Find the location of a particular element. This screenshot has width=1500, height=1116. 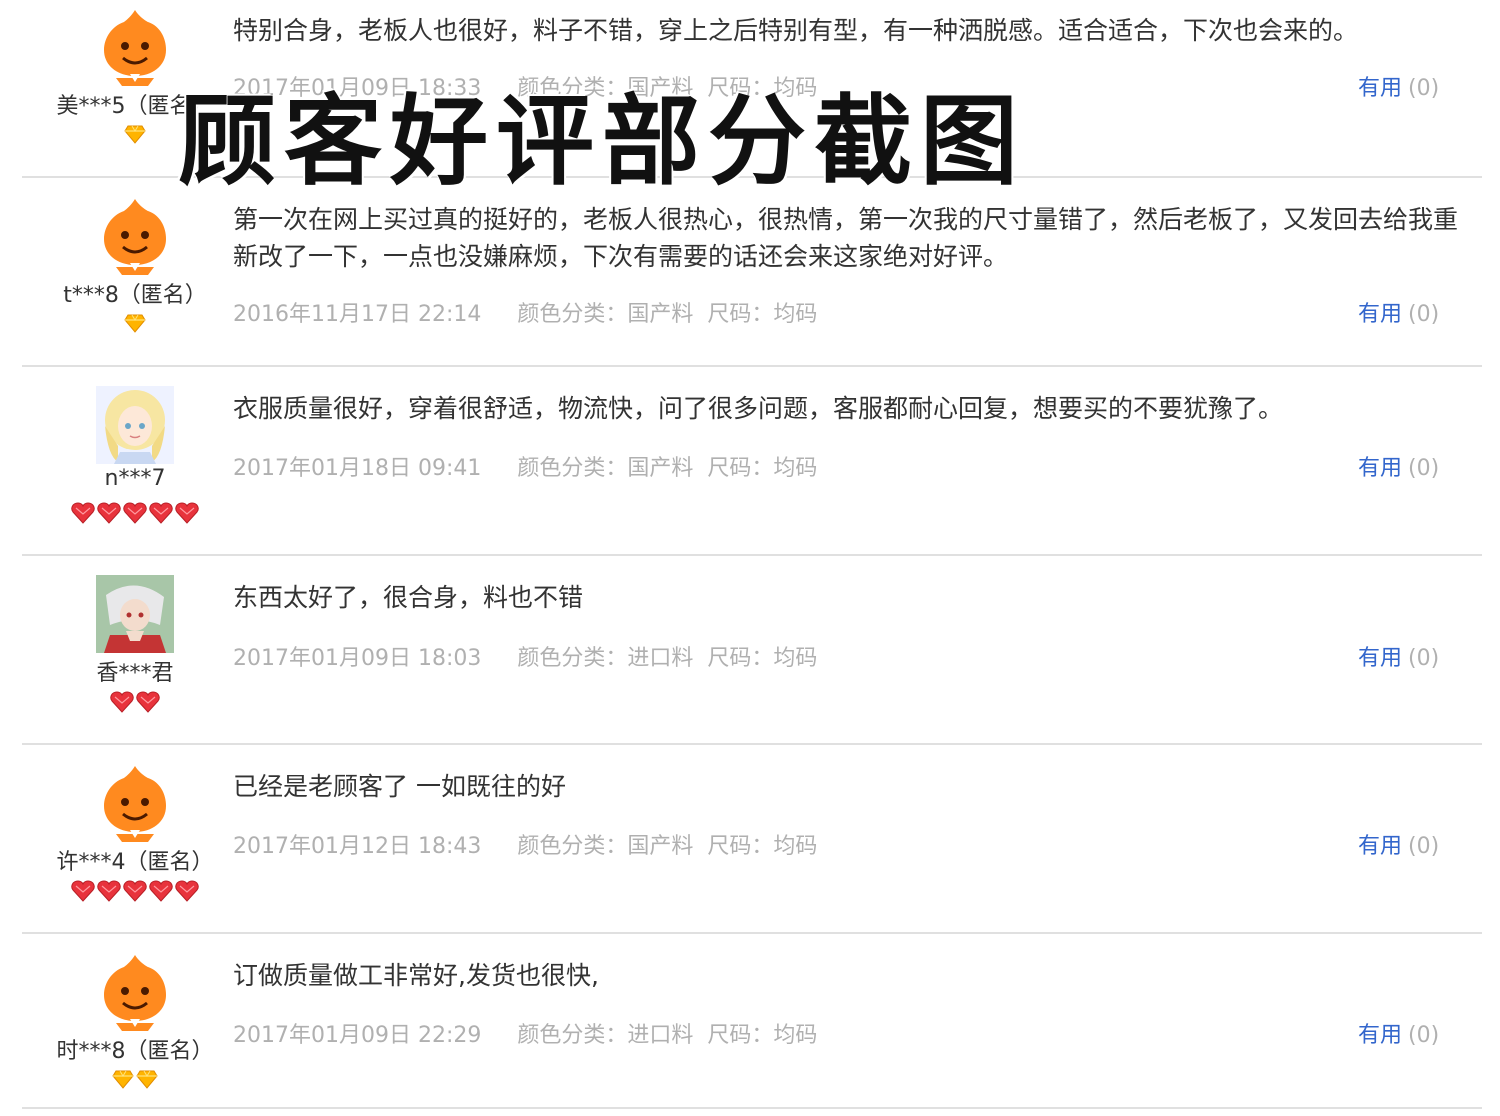

review-meta: 2017年01月12日 18:43 颜色分类：国产料 尺码：均码 is located at coordinates (543, 844).